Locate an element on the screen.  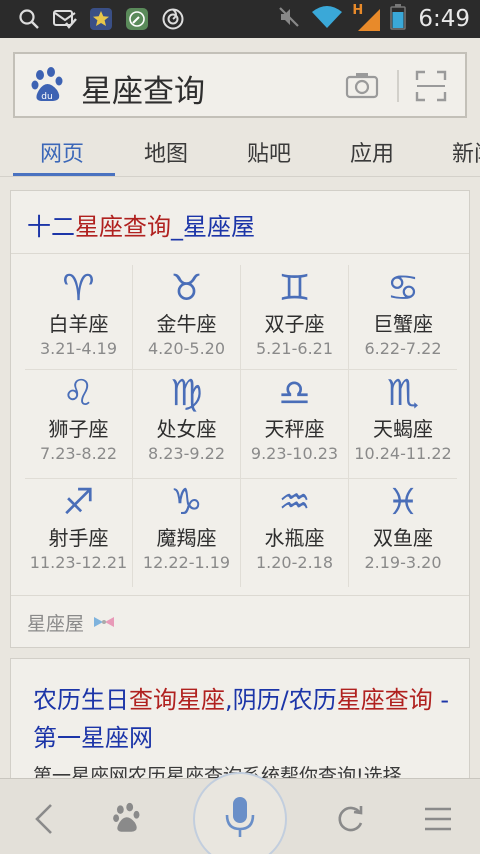
title-highlight: 星座查询 is located at coordinates (123, 227).